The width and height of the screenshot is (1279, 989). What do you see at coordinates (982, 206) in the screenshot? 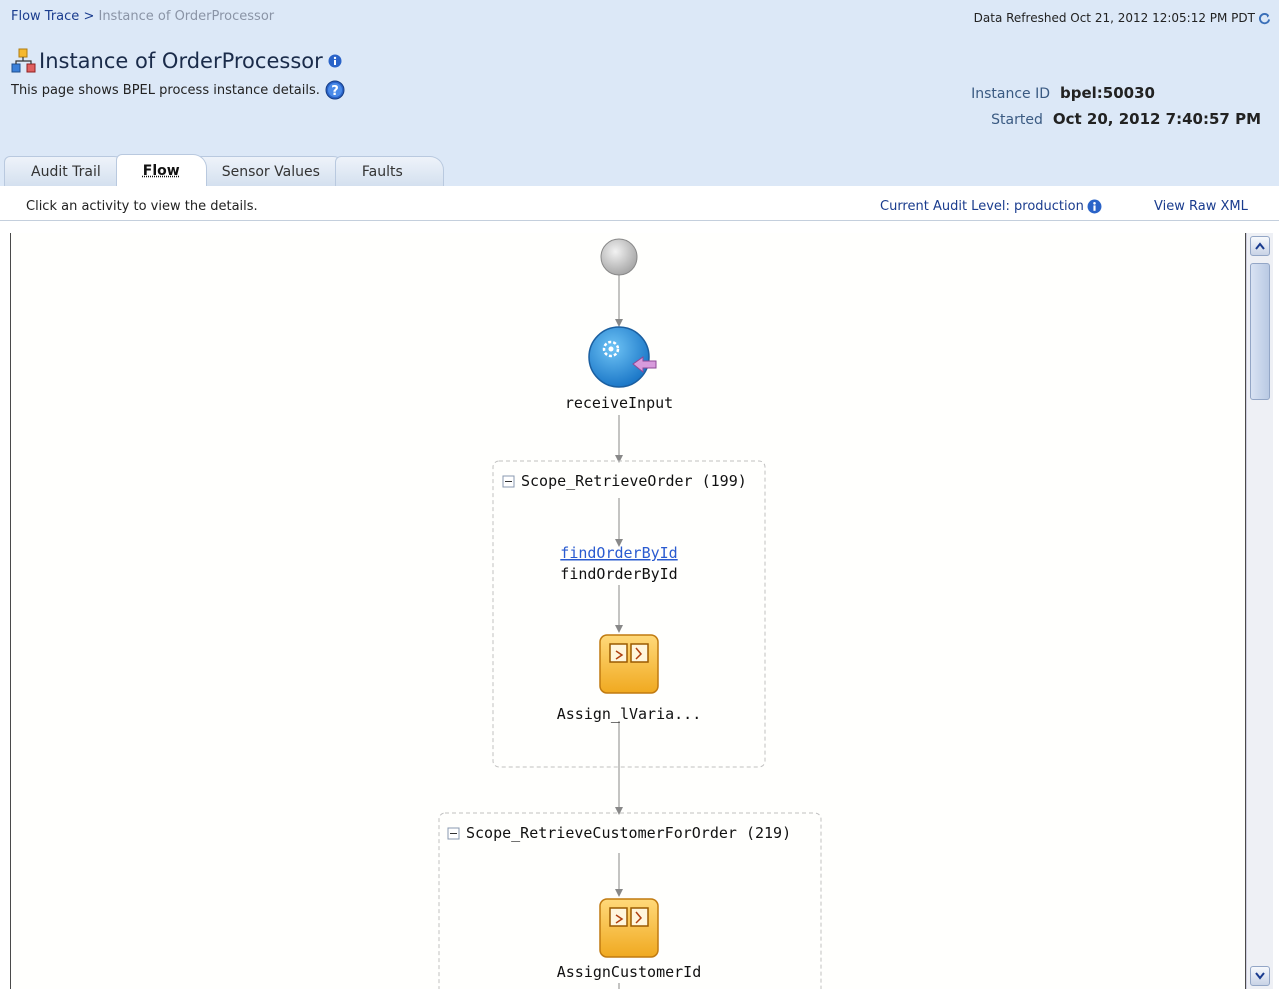
I see `audit-level-text: Current Audit Level: production` at bounding box center [982, 206].